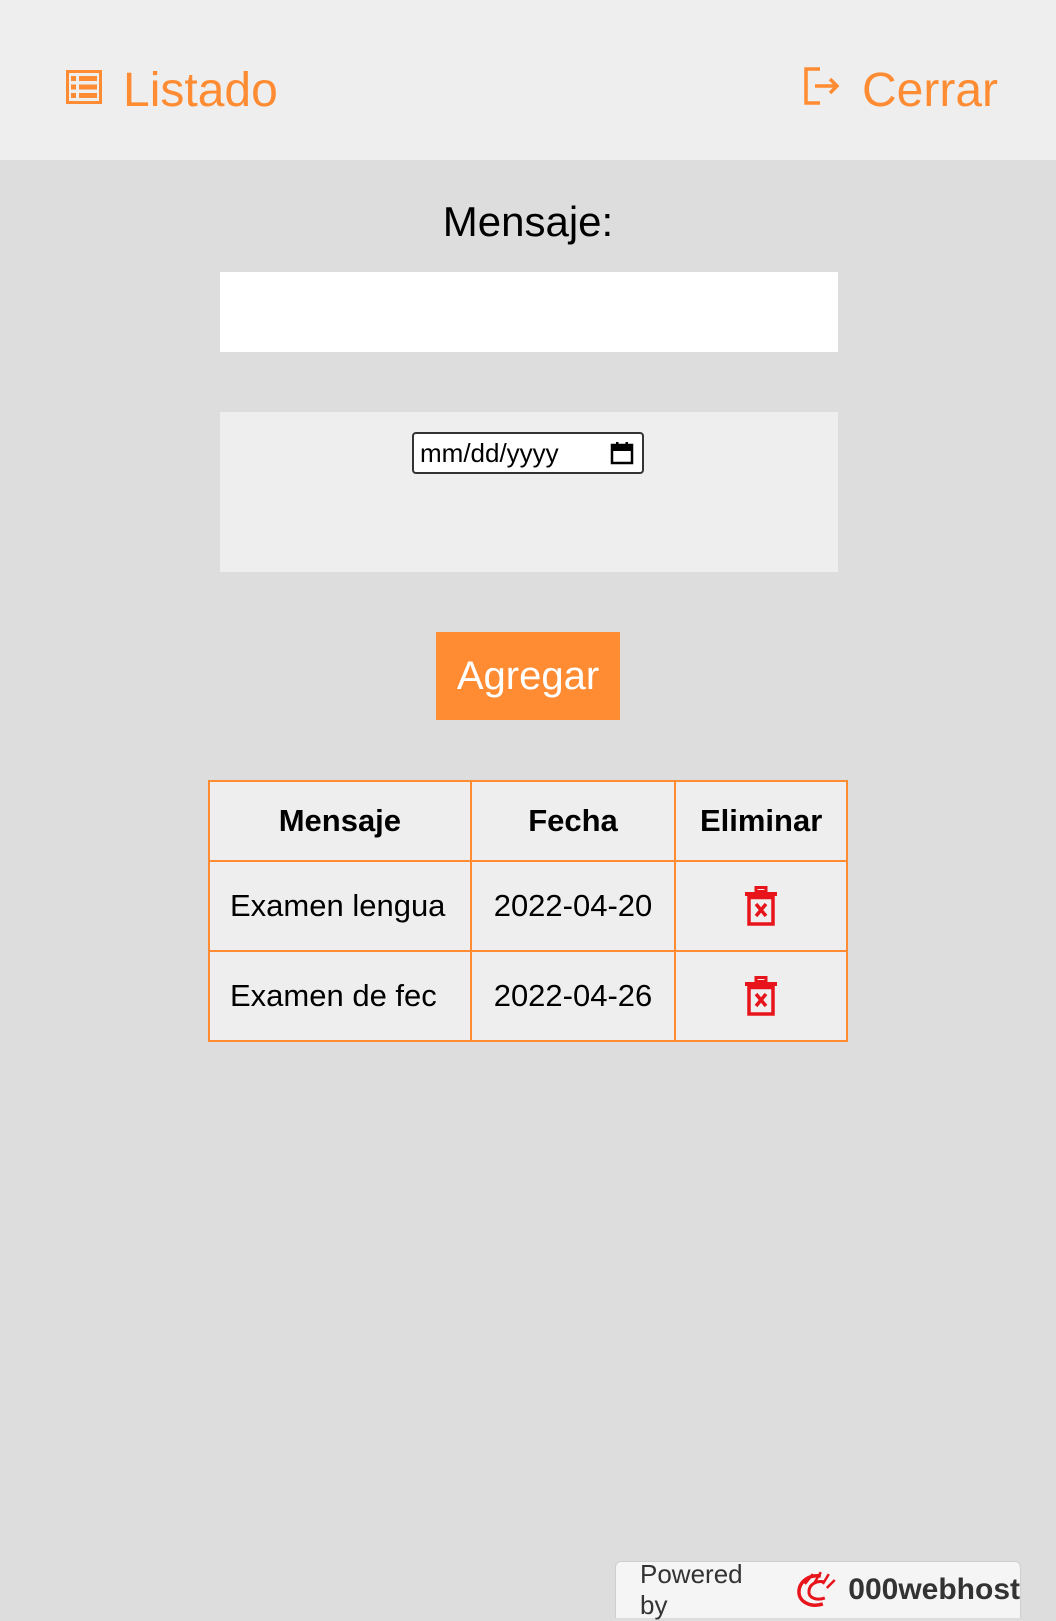 The image size is (1056, 1621). I want to click on message-label: Mensaje:, so click(528, 221).